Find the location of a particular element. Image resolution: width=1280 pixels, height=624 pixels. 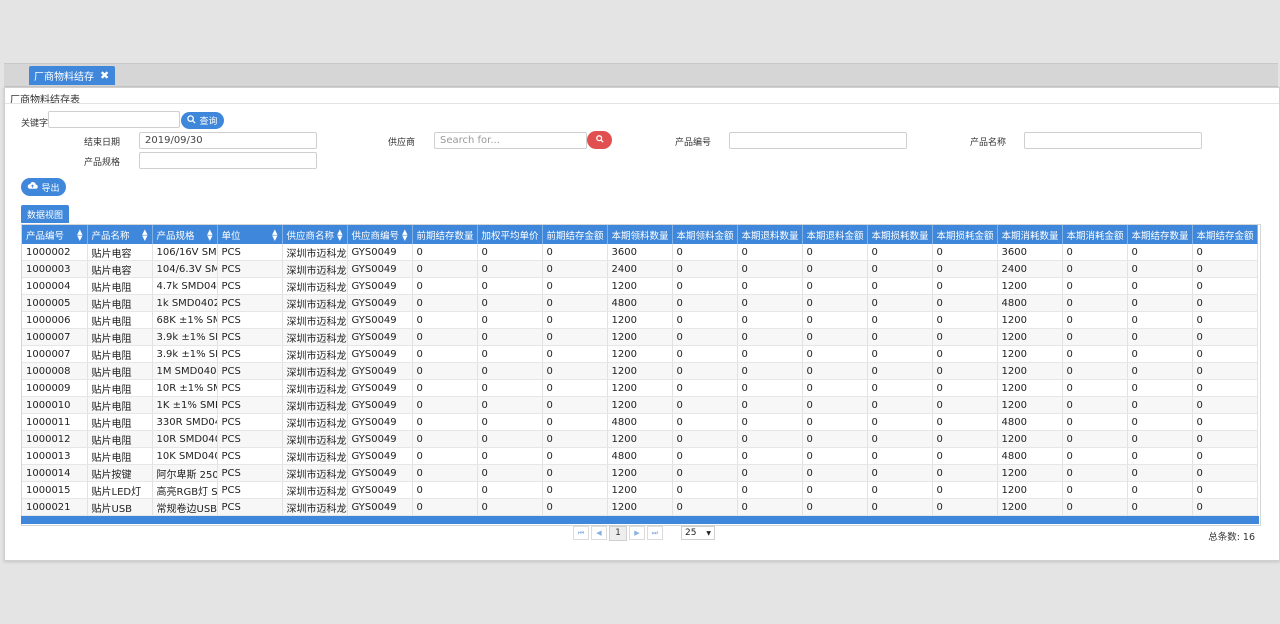

column-header: 本期损耗数量 is located at coordinates (900, 234).